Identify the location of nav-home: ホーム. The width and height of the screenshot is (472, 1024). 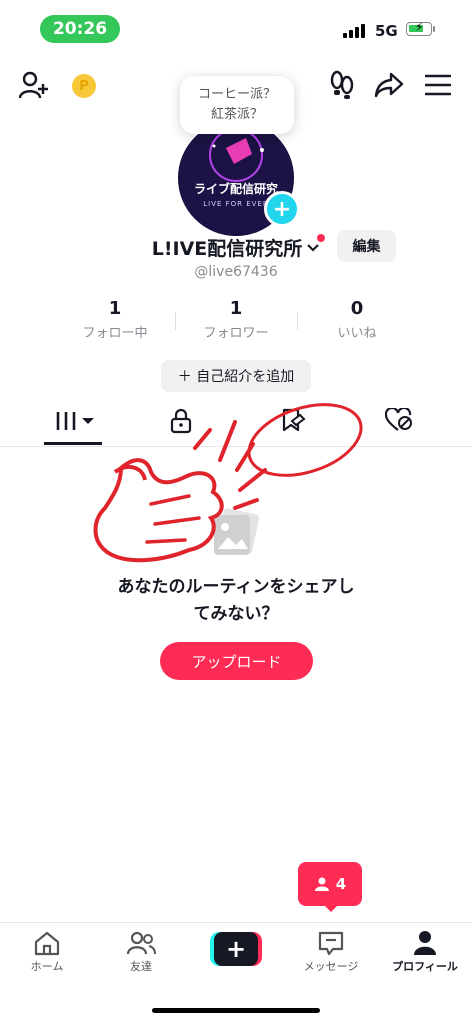
(47, 952).